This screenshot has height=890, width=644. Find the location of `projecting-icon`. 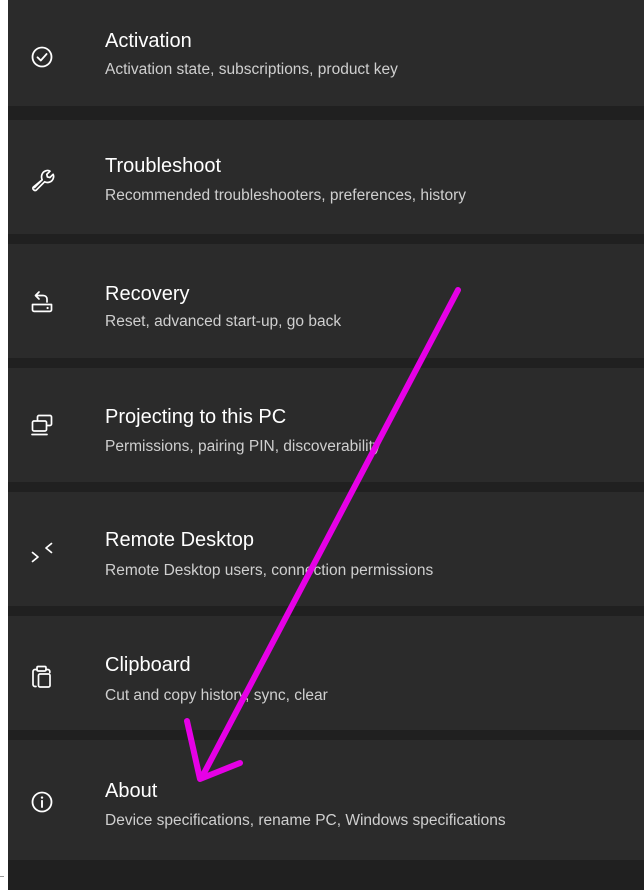

projecting-icon is located at coordinates (42, 425).